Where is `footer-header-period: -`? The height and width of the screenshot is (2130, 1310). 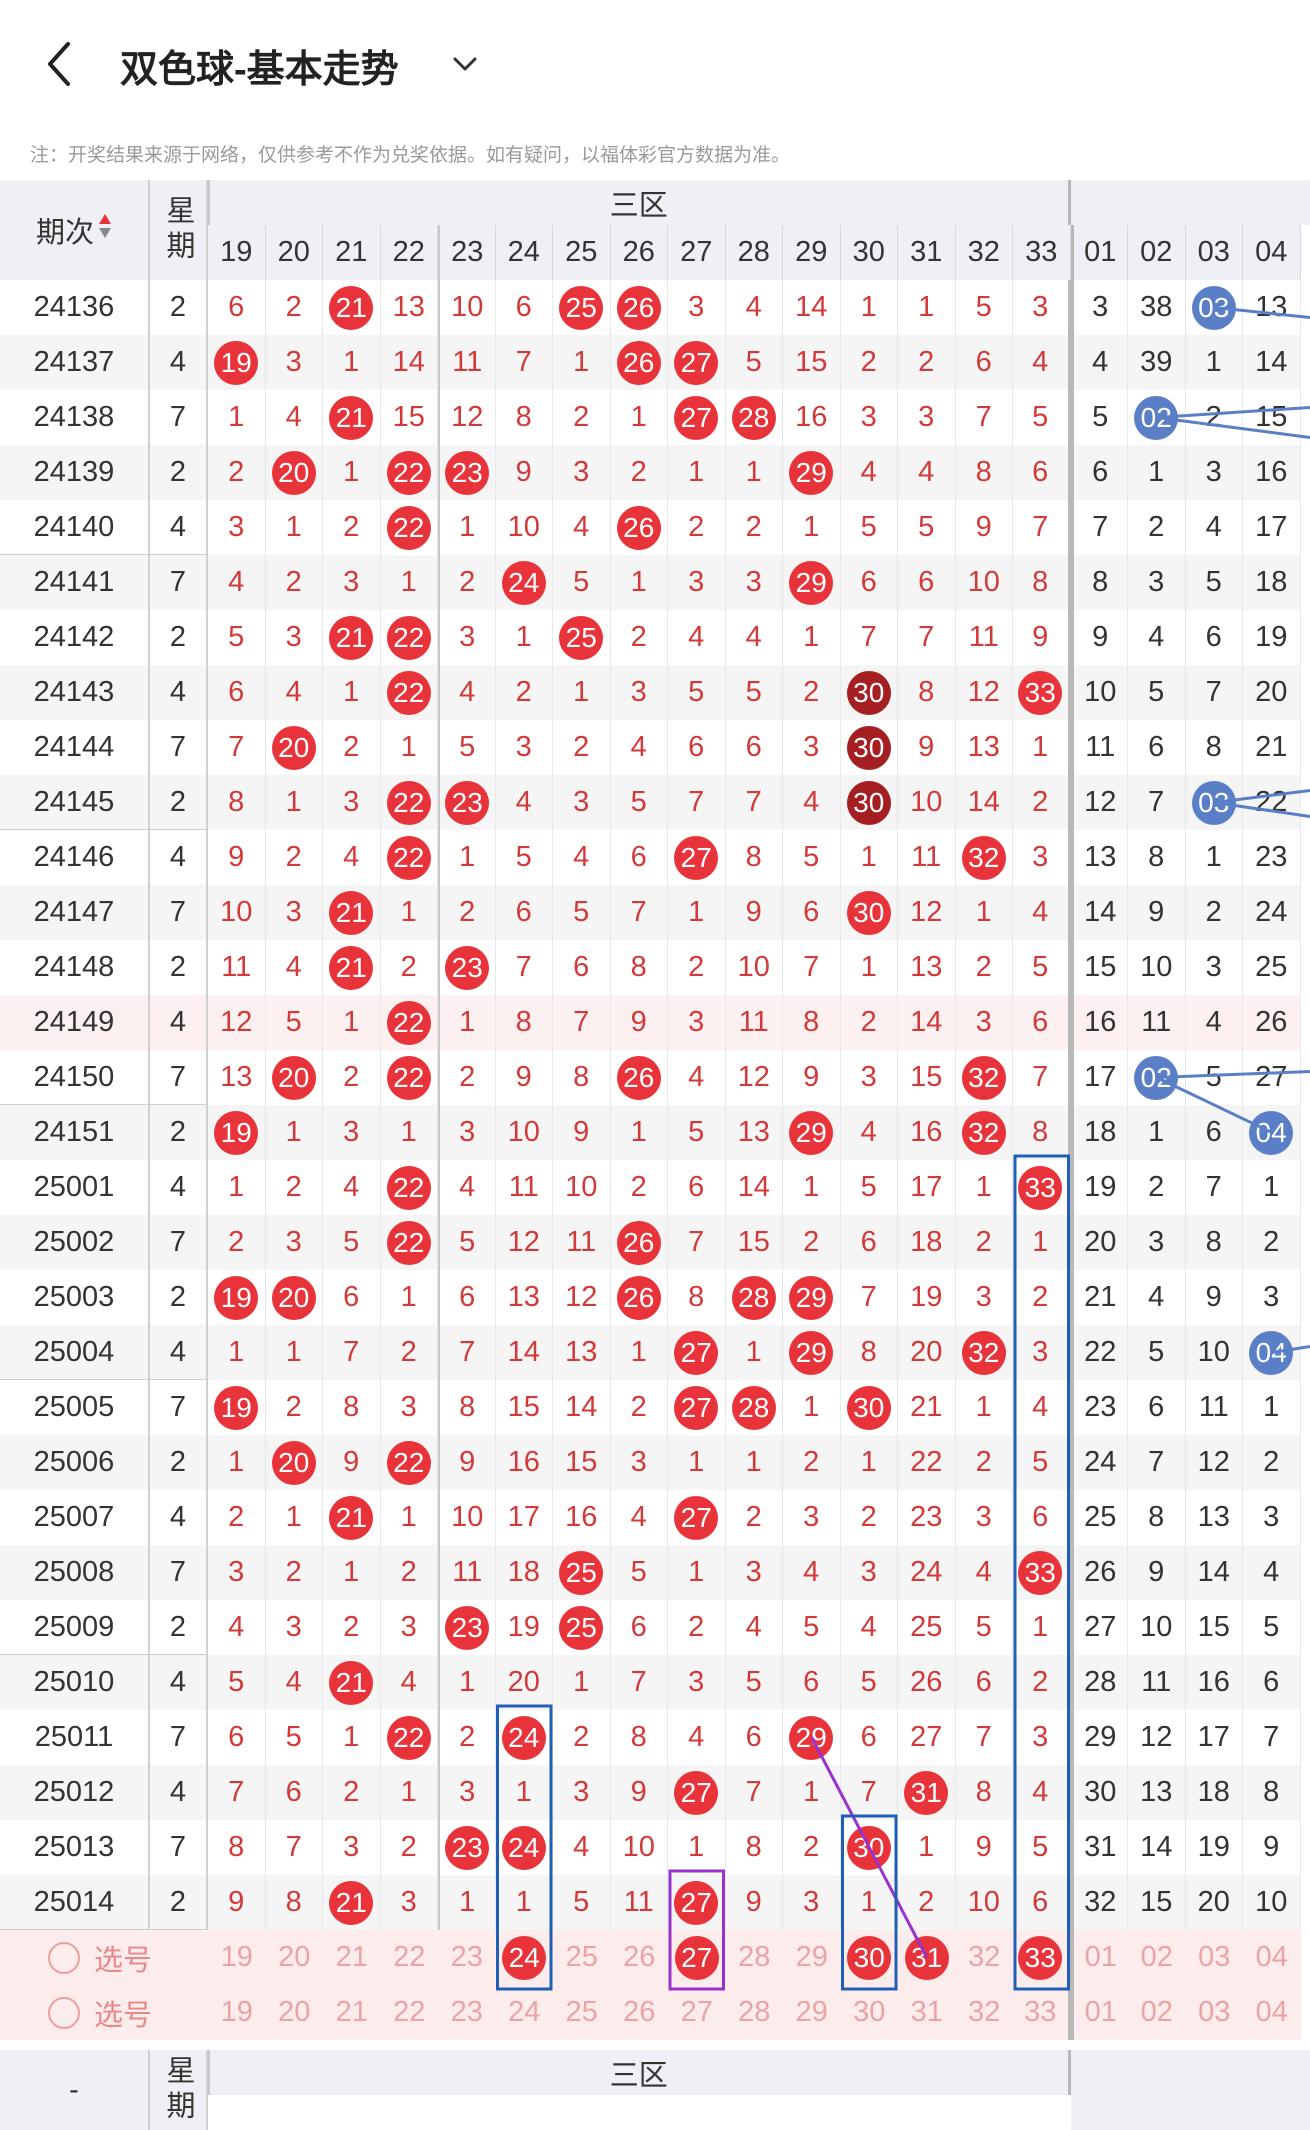
footer-header-period: - is located at coordinates (75, 2090).